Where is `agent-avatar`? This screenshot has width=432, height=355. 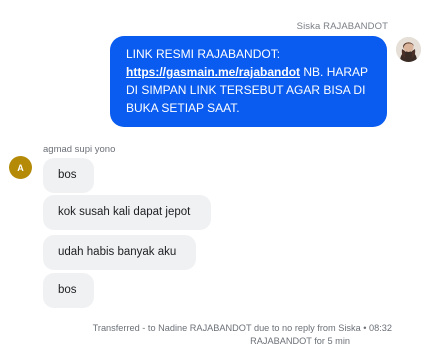 agent-avatar is located at coordinates (408, 49).